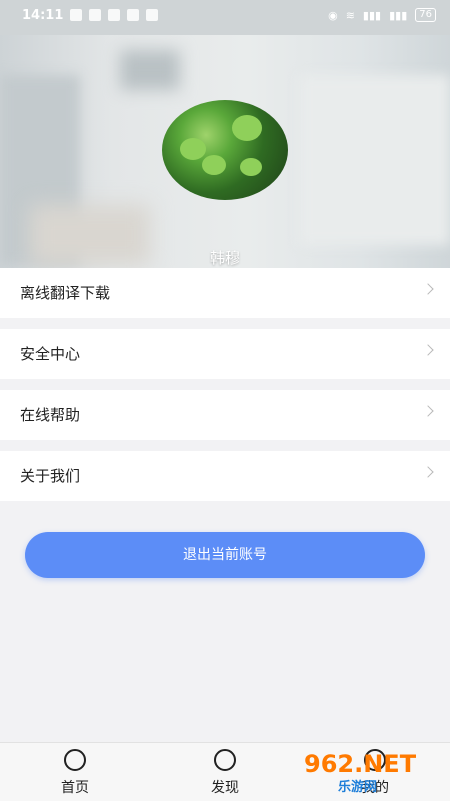  I want to click on menu-item-label: 安全中心, so click(50, 354).